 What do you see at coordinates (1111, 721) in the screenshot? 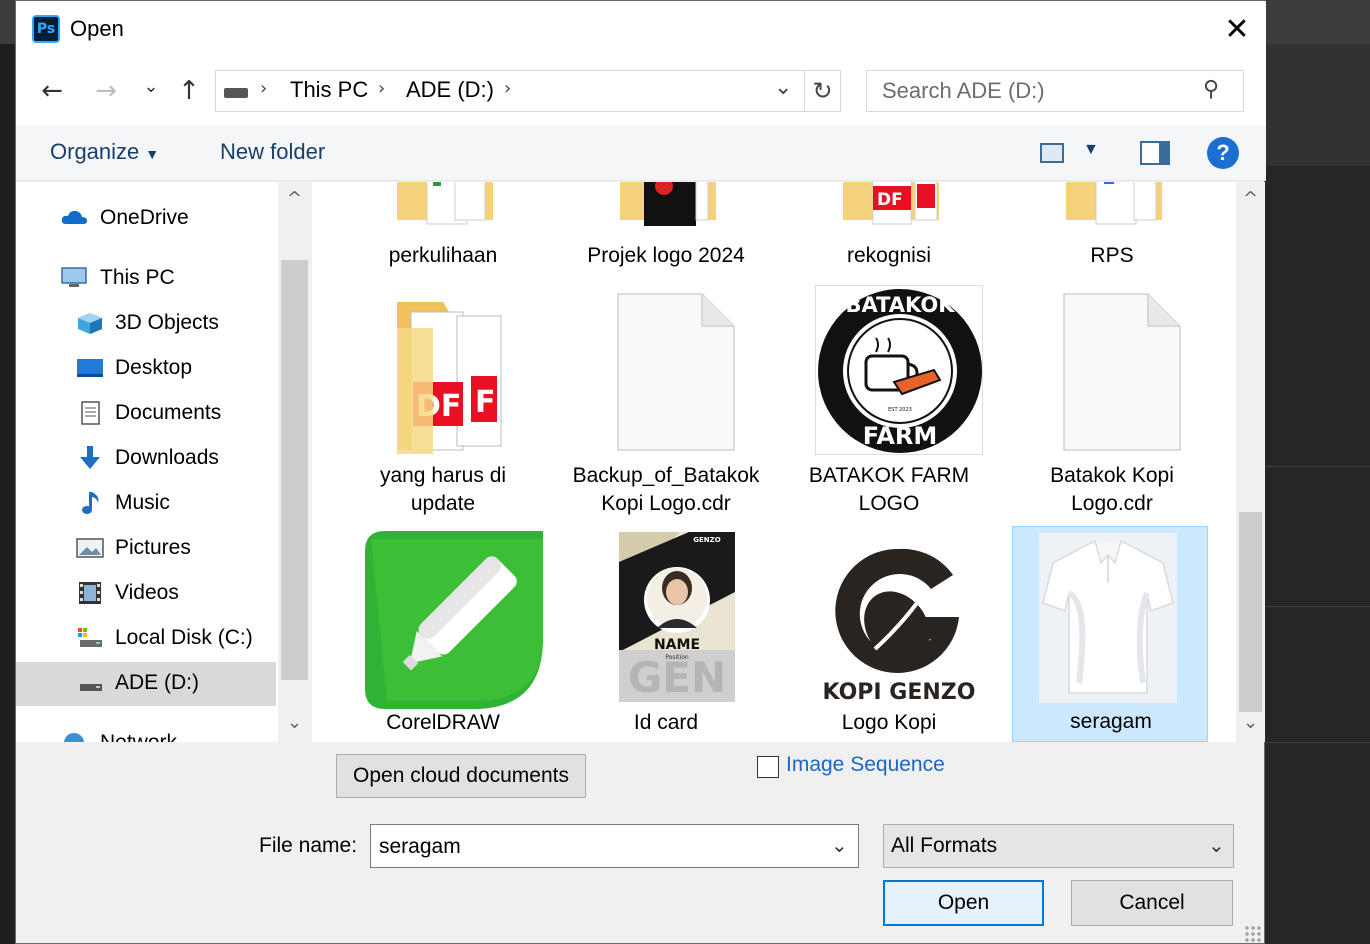
I see `file-name: seragam` at bounding box center [1111, 721].